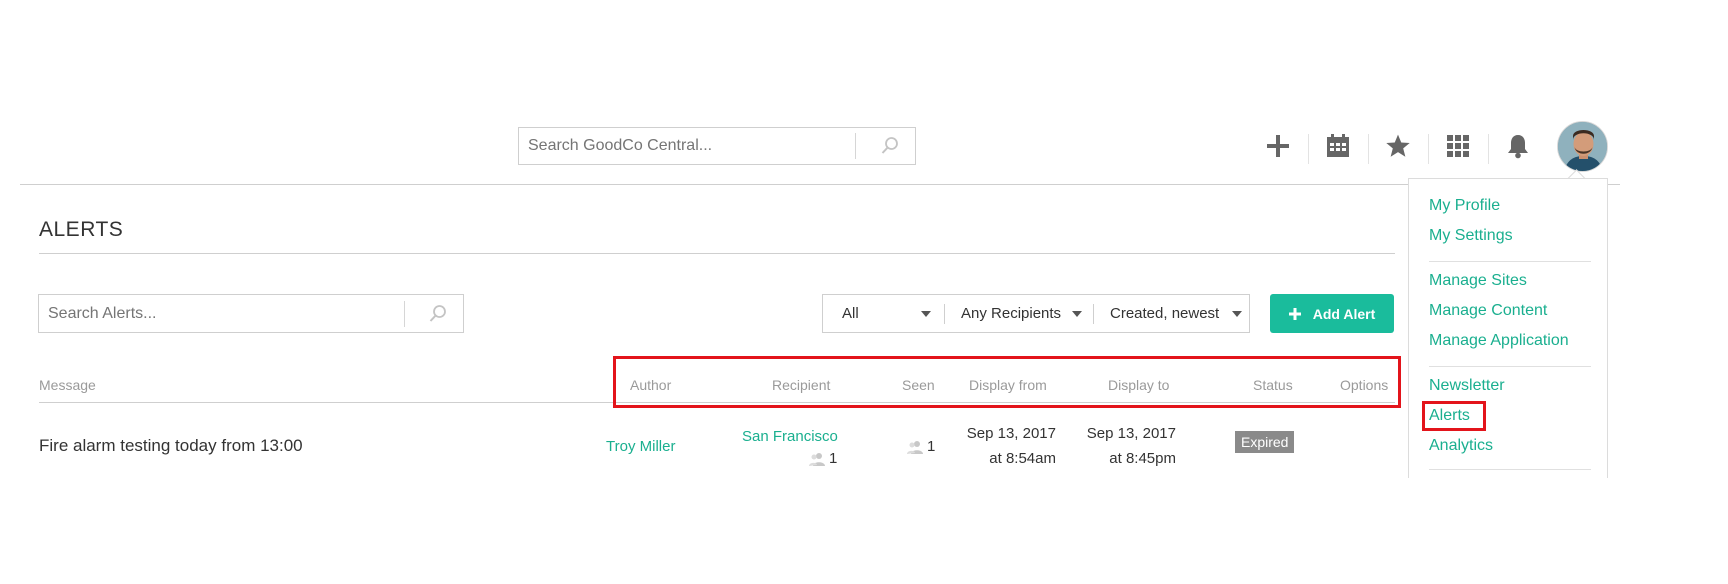  Describe the element at coordinates (1471, 236) in the screenshot. I see `menu-item-my-settings: My Settings` at that location.